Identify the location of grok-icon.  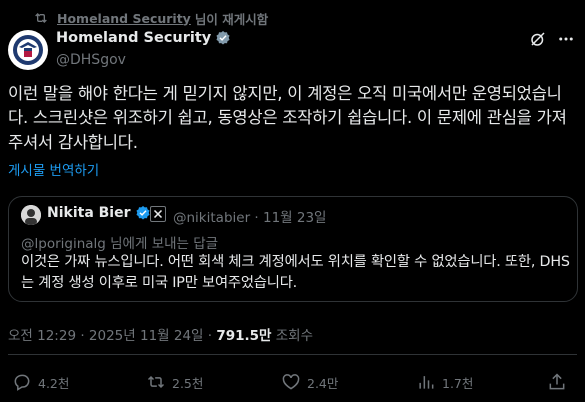
(538, 39).